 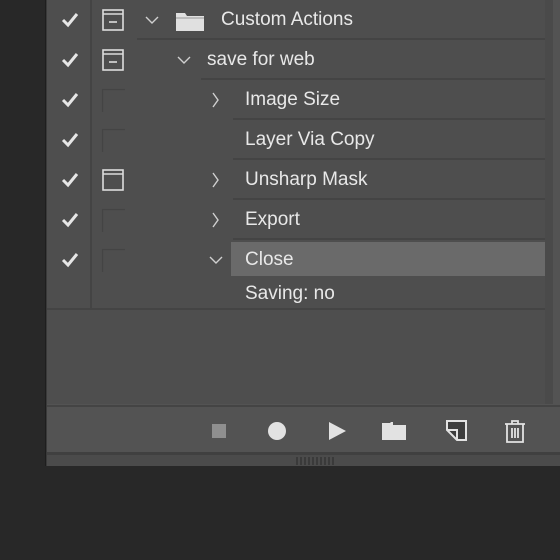 I want to click on trash-icon, so click(x=515, y=431).